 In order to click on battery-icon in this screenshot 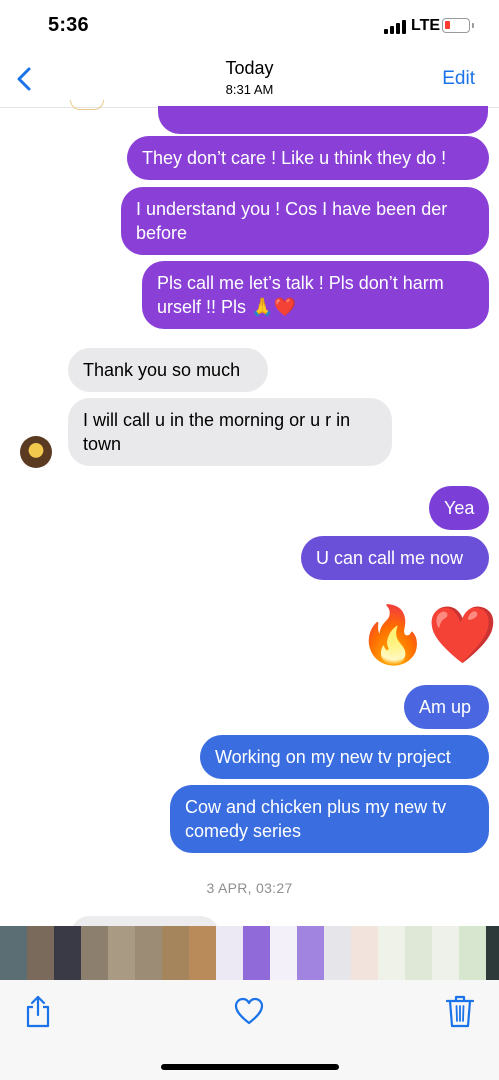, I will do `click(458, 25)`.